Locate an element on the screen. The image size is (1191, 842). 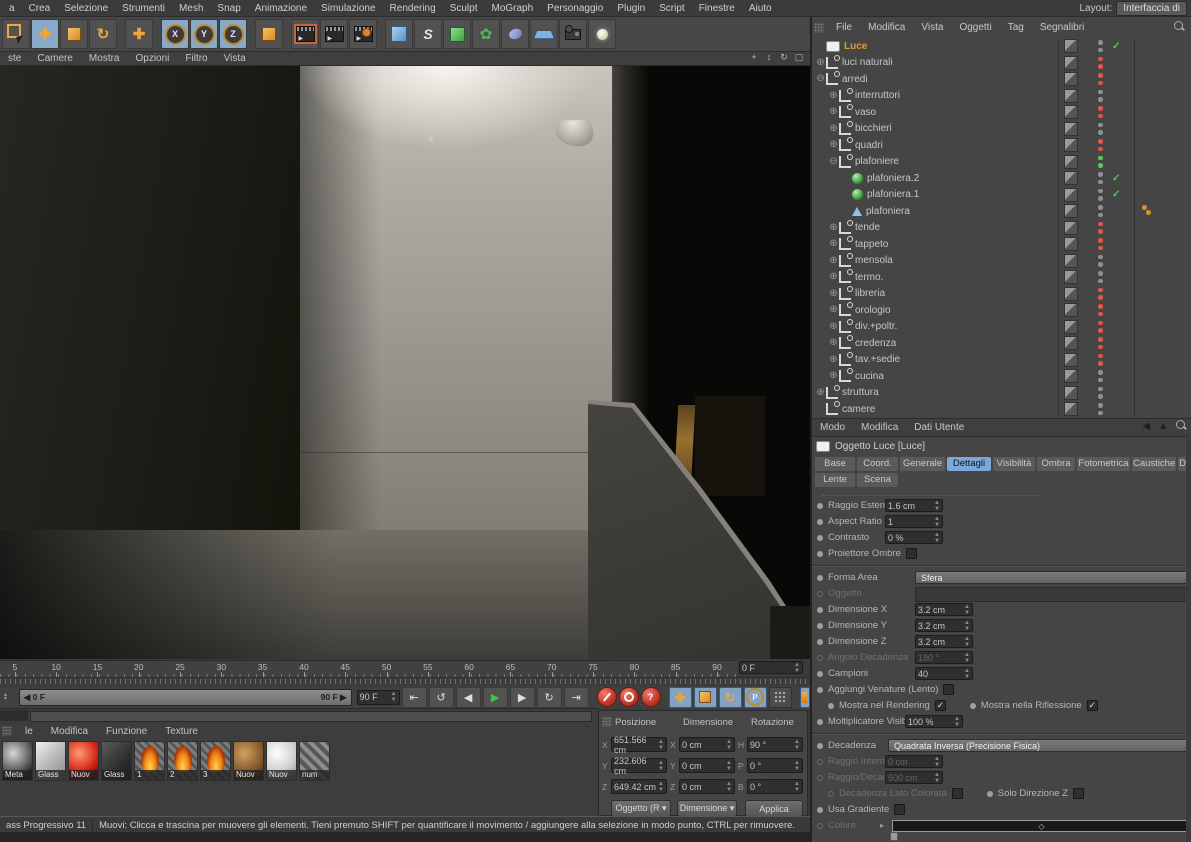
material-menu-texture: Texture is located at coordinates (181, 731).